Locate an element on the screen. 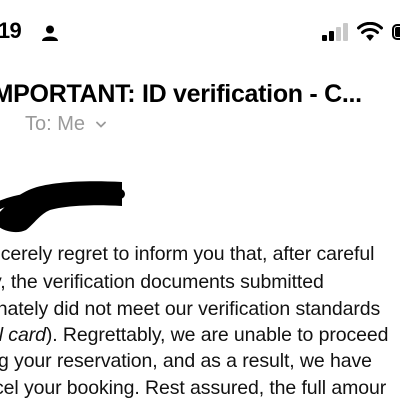 This screenshot has width=400, height=400. signal-icon is located at coordinates (335, 32).